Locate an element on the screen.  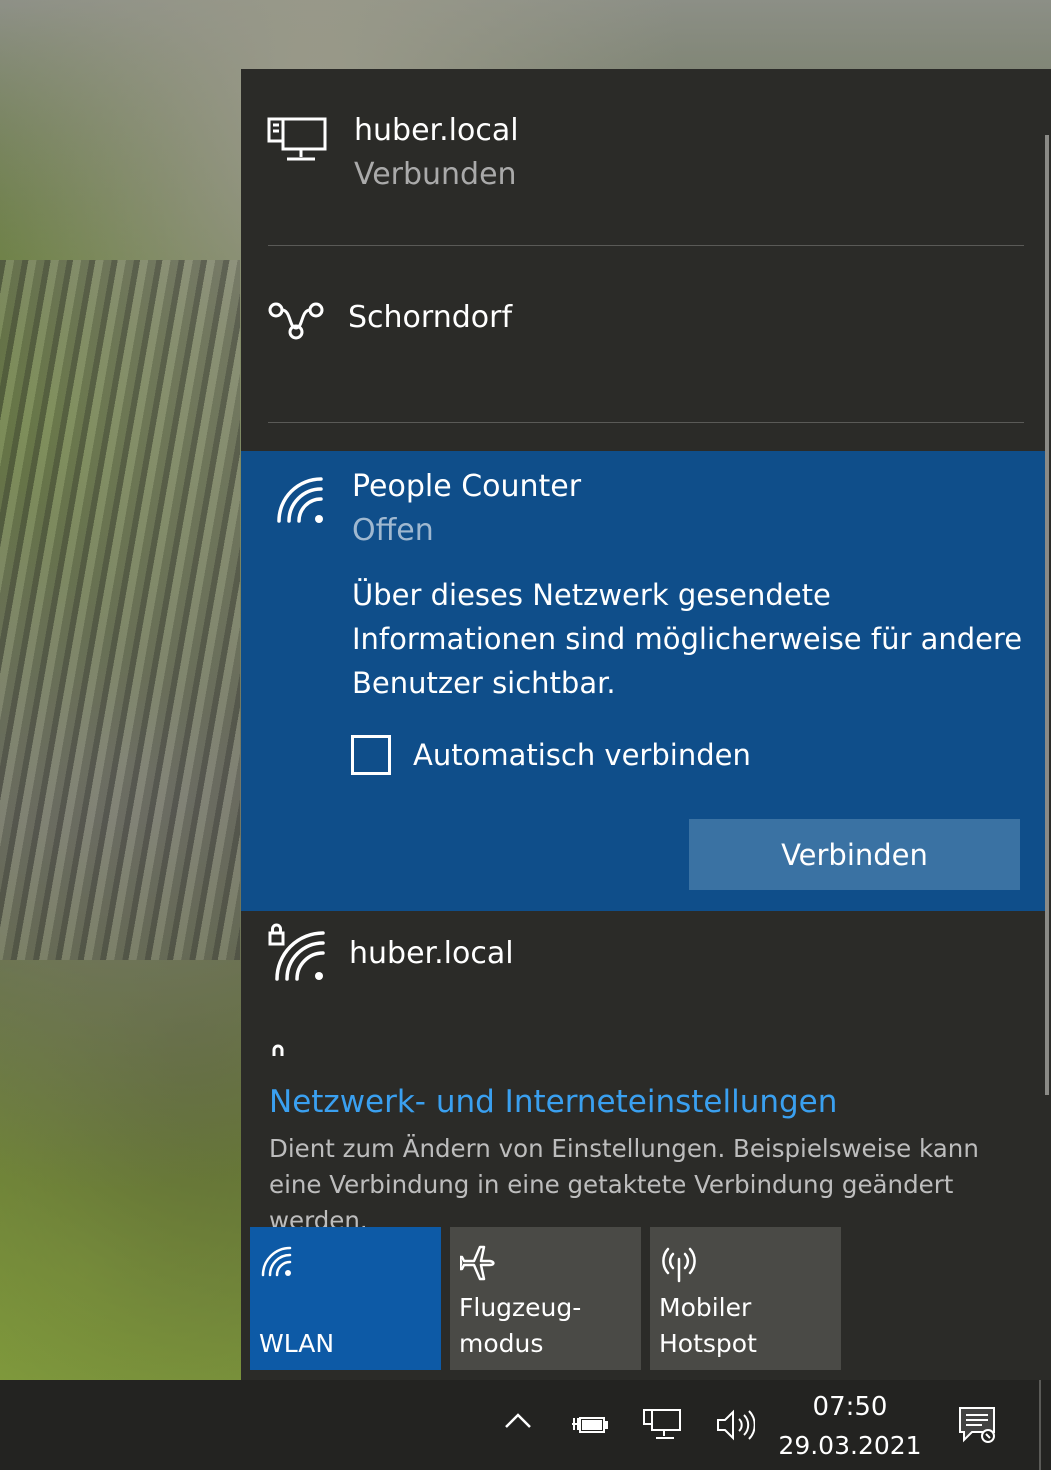
scrollbar-thumb is located at coordinates (1047, 615).